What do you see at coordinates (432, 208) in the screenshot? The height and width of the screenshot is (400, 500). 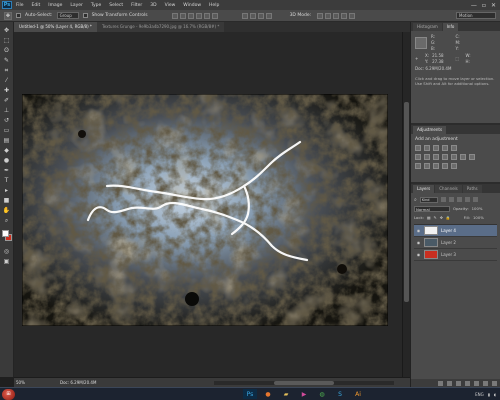 I see `blend-mode-dropdown: Normal` at bounding box center [432, 208].